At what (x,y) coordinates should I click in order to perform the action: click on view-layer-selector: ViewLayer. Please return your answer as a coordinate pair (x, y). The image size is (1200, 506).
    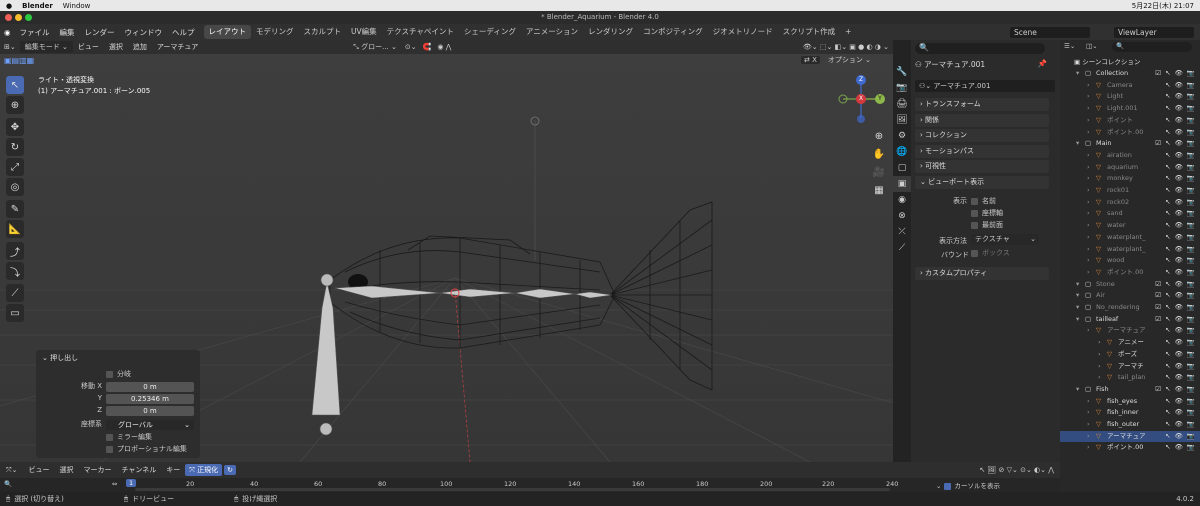
    Looking at the image, I should click on (1154, 32).